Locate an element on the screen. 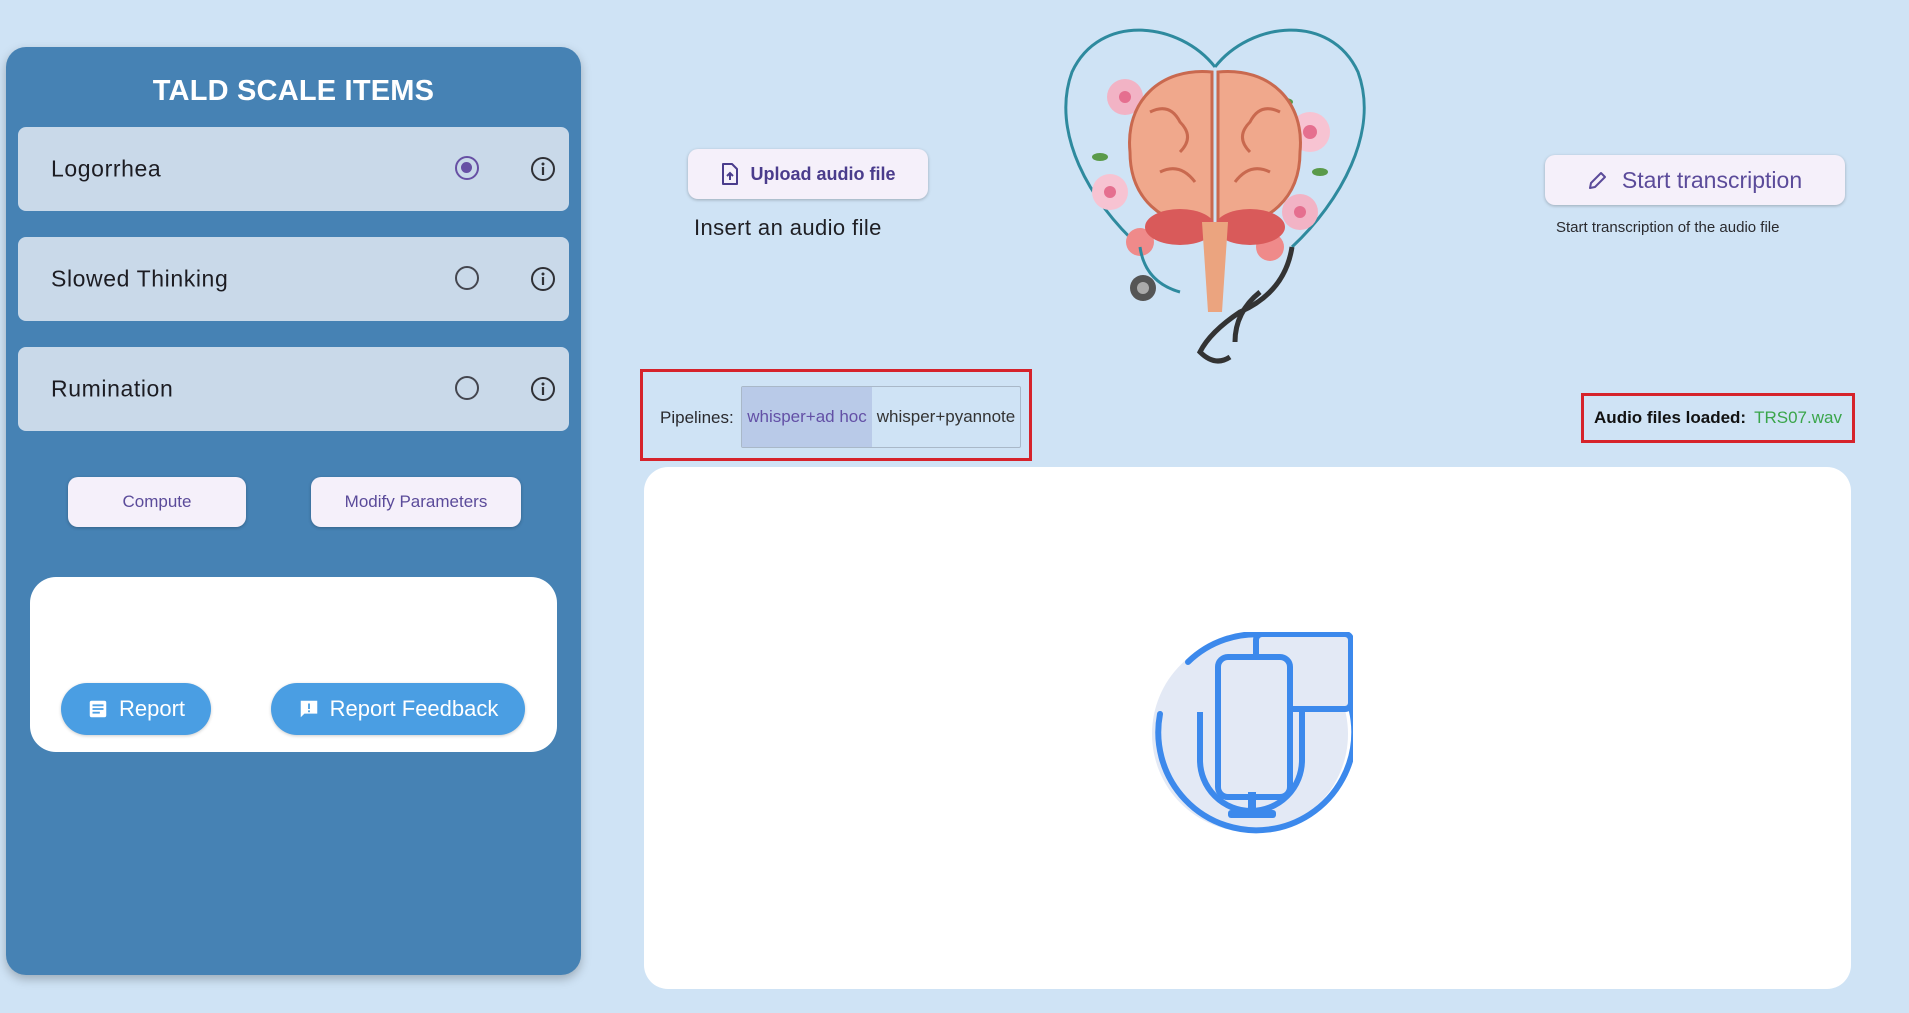  report-button-label: Report is located at coordinates (152, 708).